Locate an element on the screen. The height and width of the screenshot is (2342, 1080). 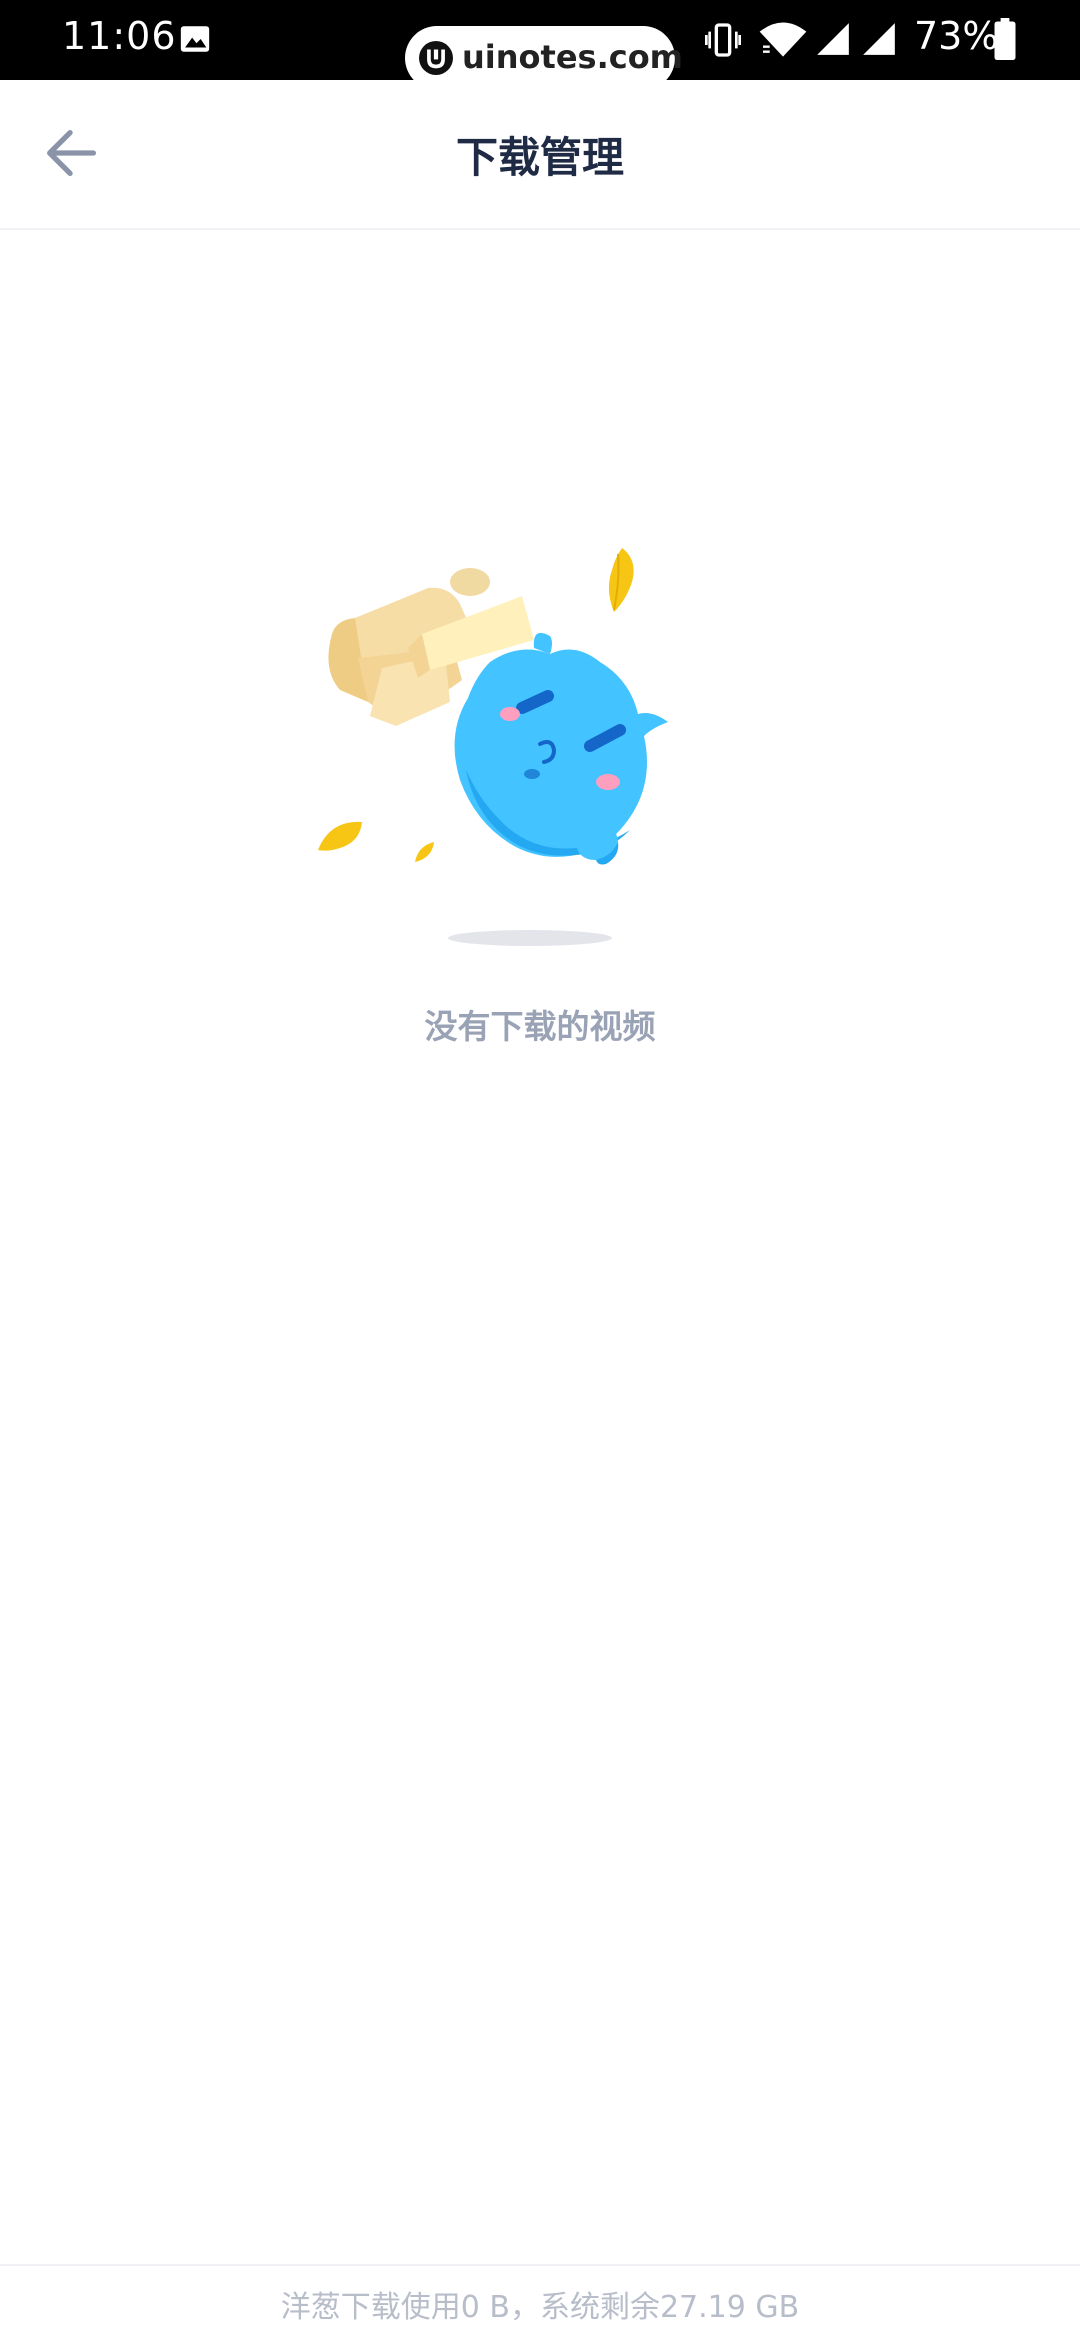
storage-footer: 洋葱下载使用0 B，系统剩余27.19 GB is located at coordinates (540, 2303).